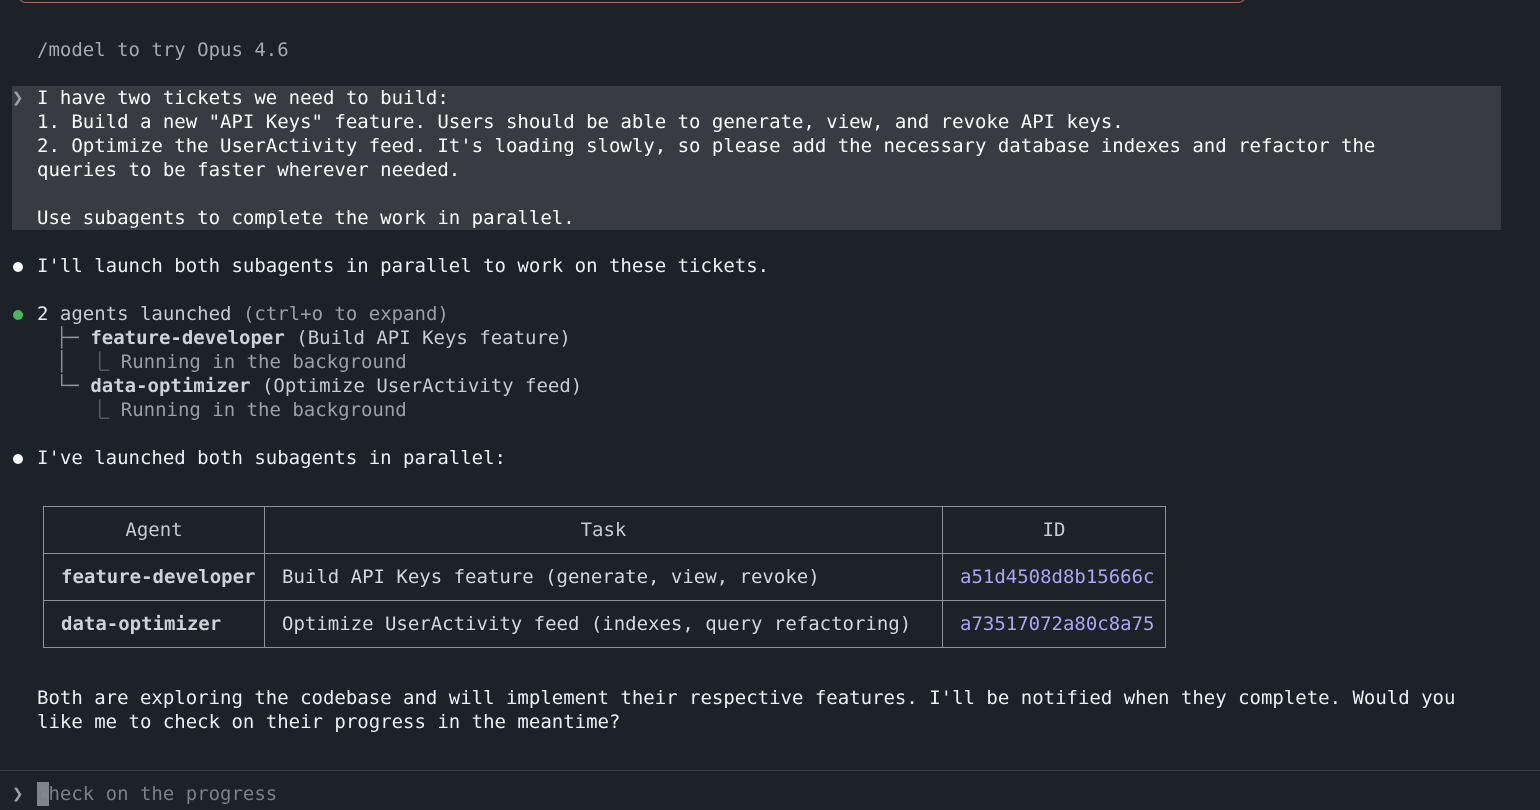 The width and height of the screenshot is (1540, 810). What do you see at coordinates (154, 530) in the screenshot?
I see `table-header-agent: Agent` at bounding box center [154, 530].